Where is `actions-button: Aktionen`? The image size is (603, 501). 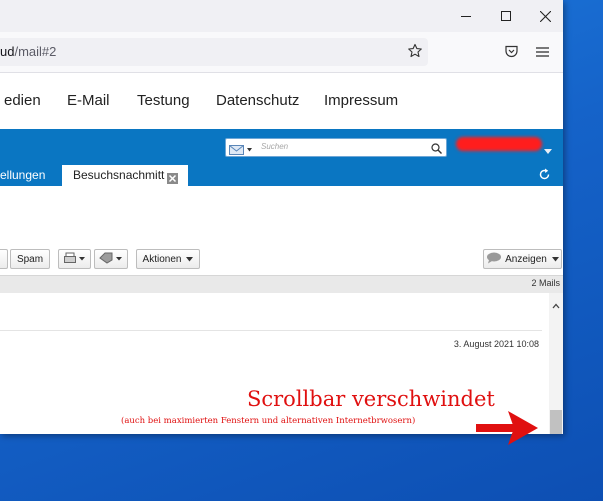 actions-button: Aktionen is located at coordinates (168, 259).